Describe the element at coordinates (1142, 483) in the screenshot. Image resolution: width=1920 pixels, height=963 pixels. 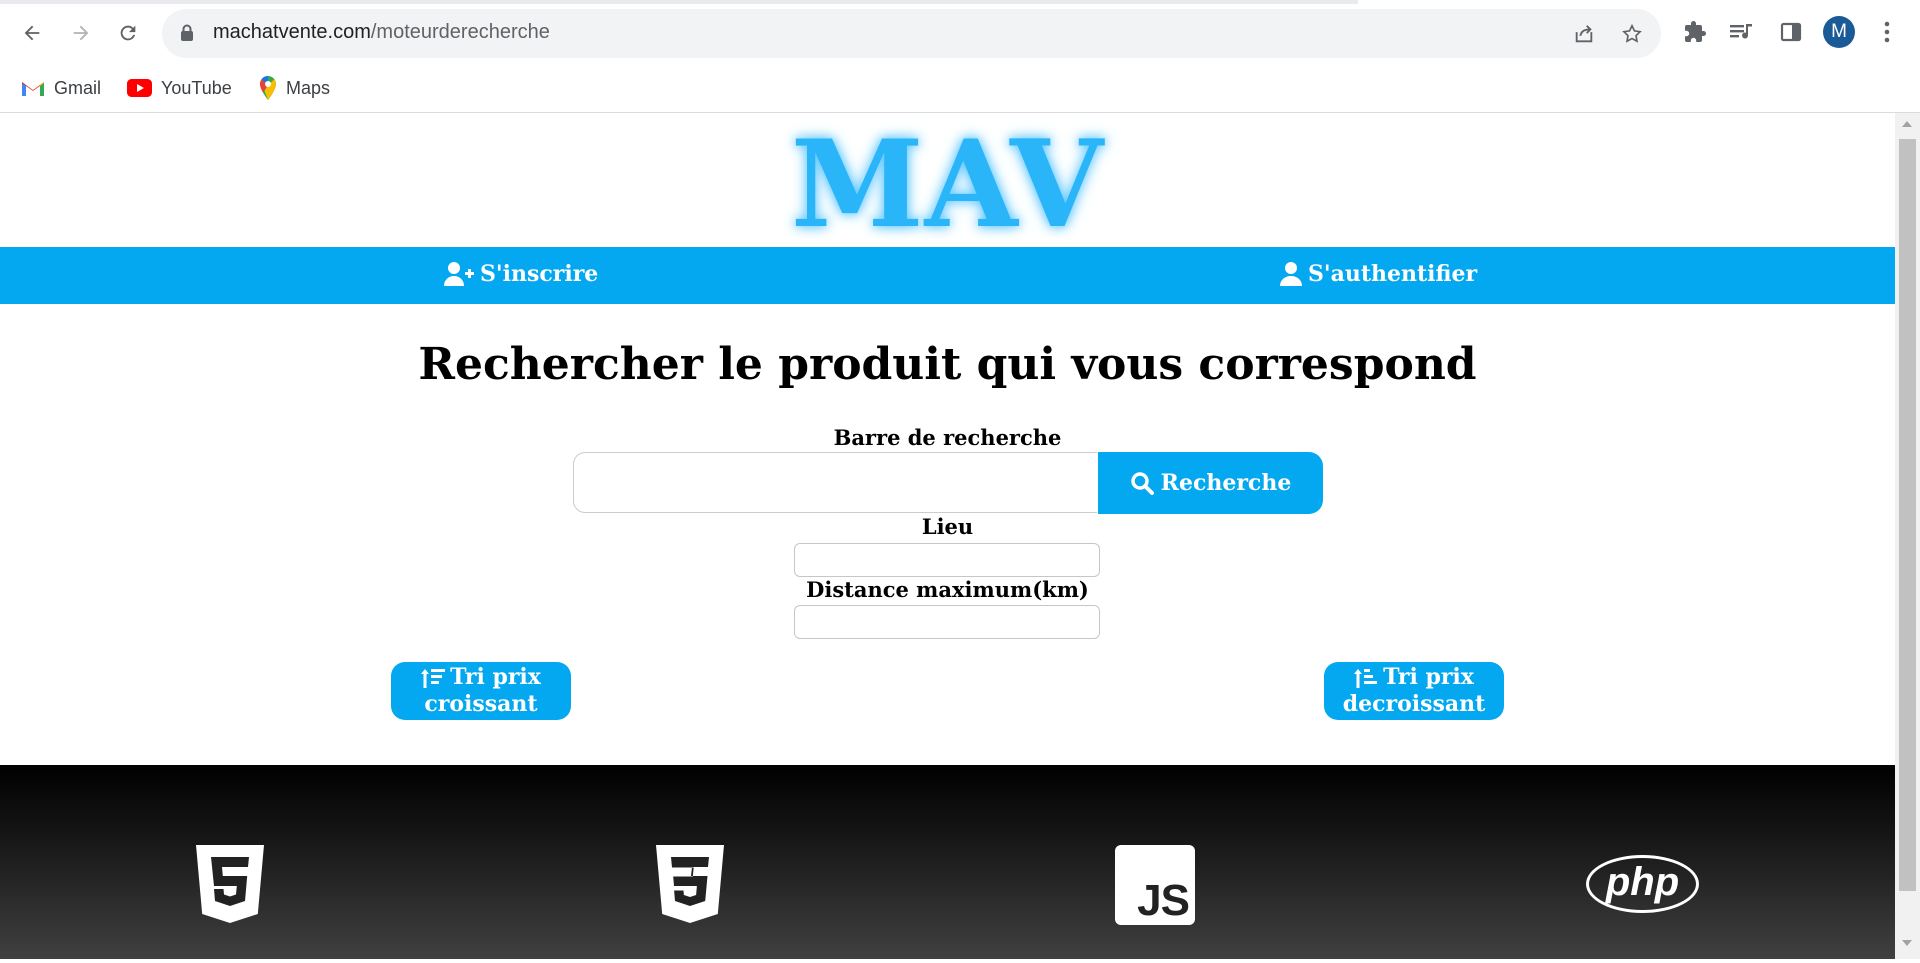
I see `search-icon` at that location.